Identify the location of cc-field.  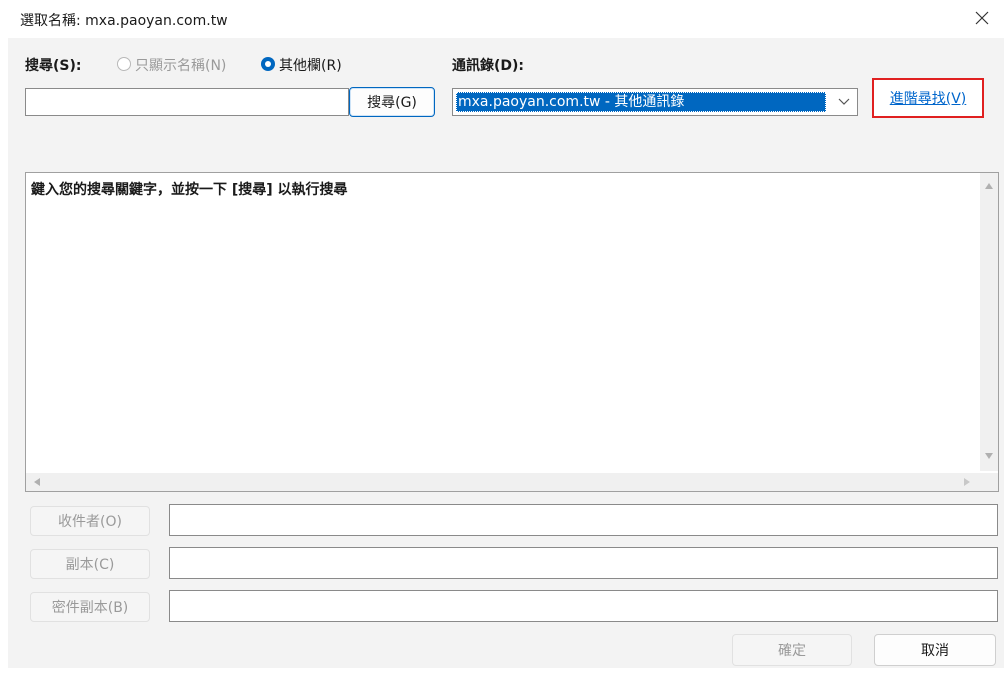
(583, 563).